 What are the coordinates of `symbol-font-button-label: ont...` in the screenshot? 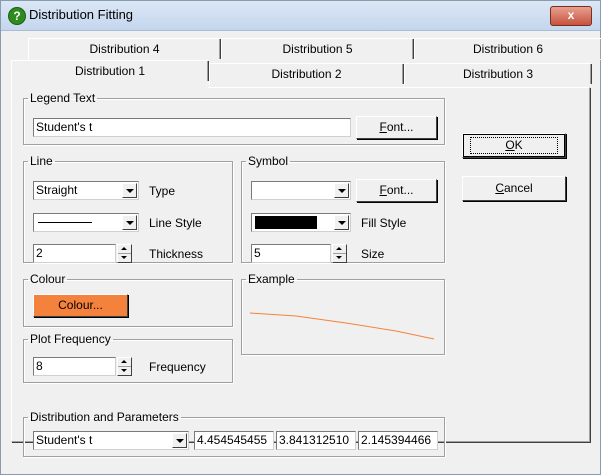 It's located at (400, 190).